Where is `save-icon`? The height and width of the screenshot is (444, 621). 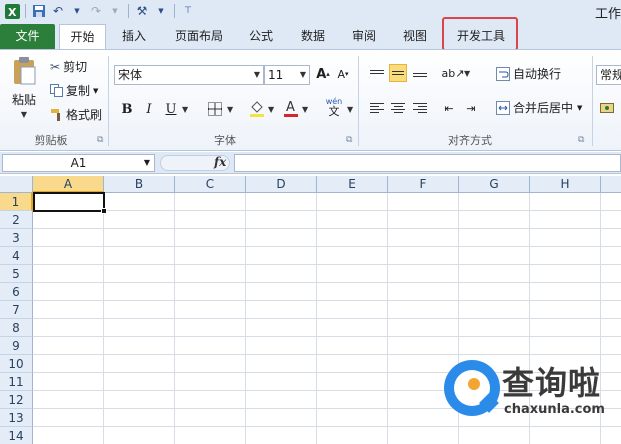 save-icon is located at coordinates (39, 11).